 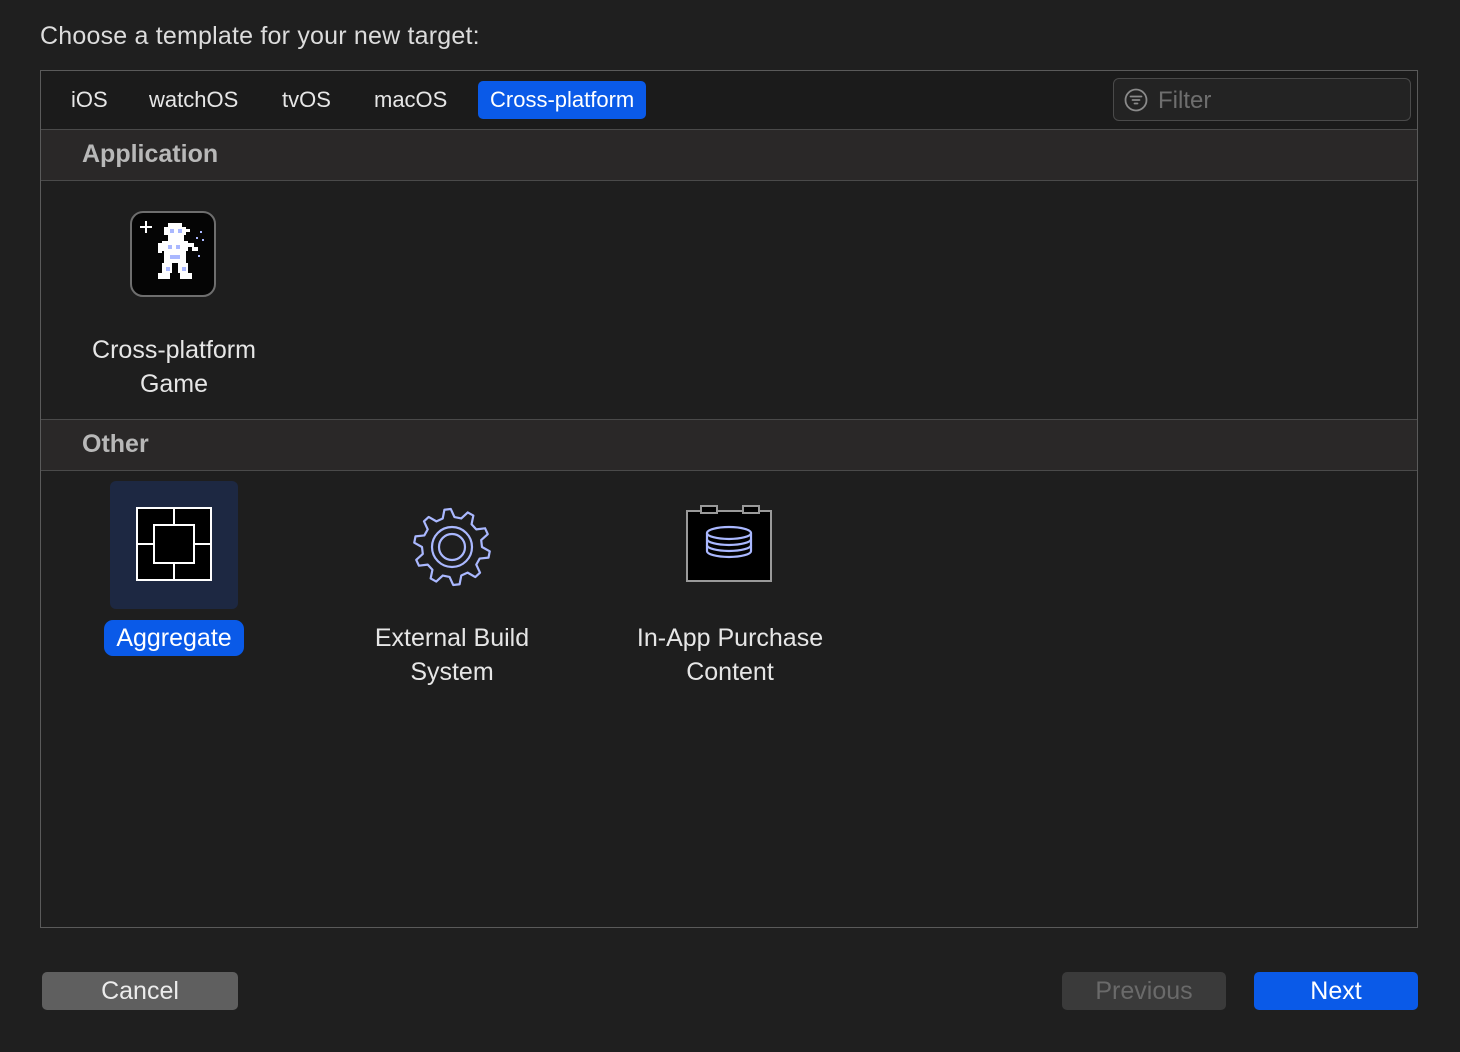 What do you see at coordinates (174, 350) in the screenshot?
I see `template-label-line1: Cross-platform` at bounding box center [174, 350].